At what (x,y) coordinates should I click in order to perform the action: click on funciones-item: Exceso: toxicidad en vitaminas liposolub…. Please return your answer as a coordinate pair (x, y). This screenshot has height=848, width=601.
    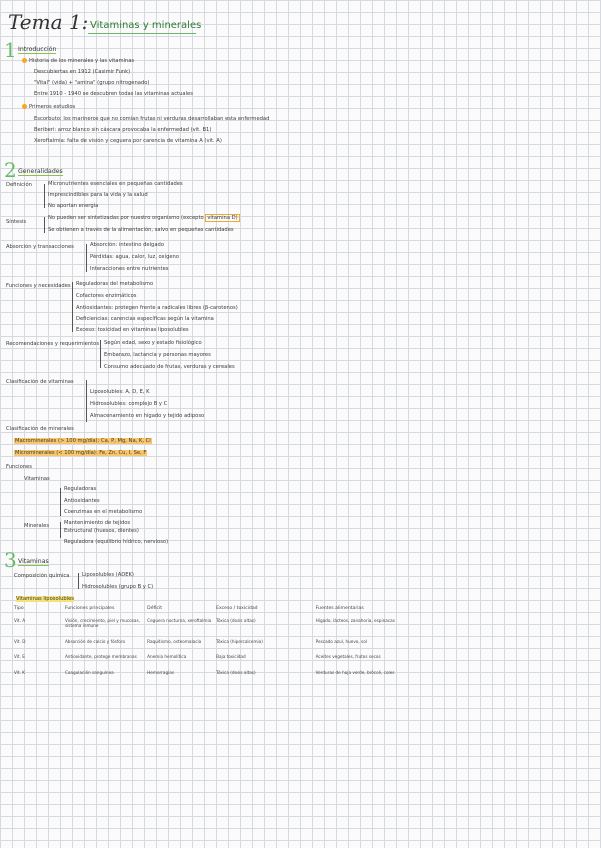
    Looking at the image, I should click on (132, 330).